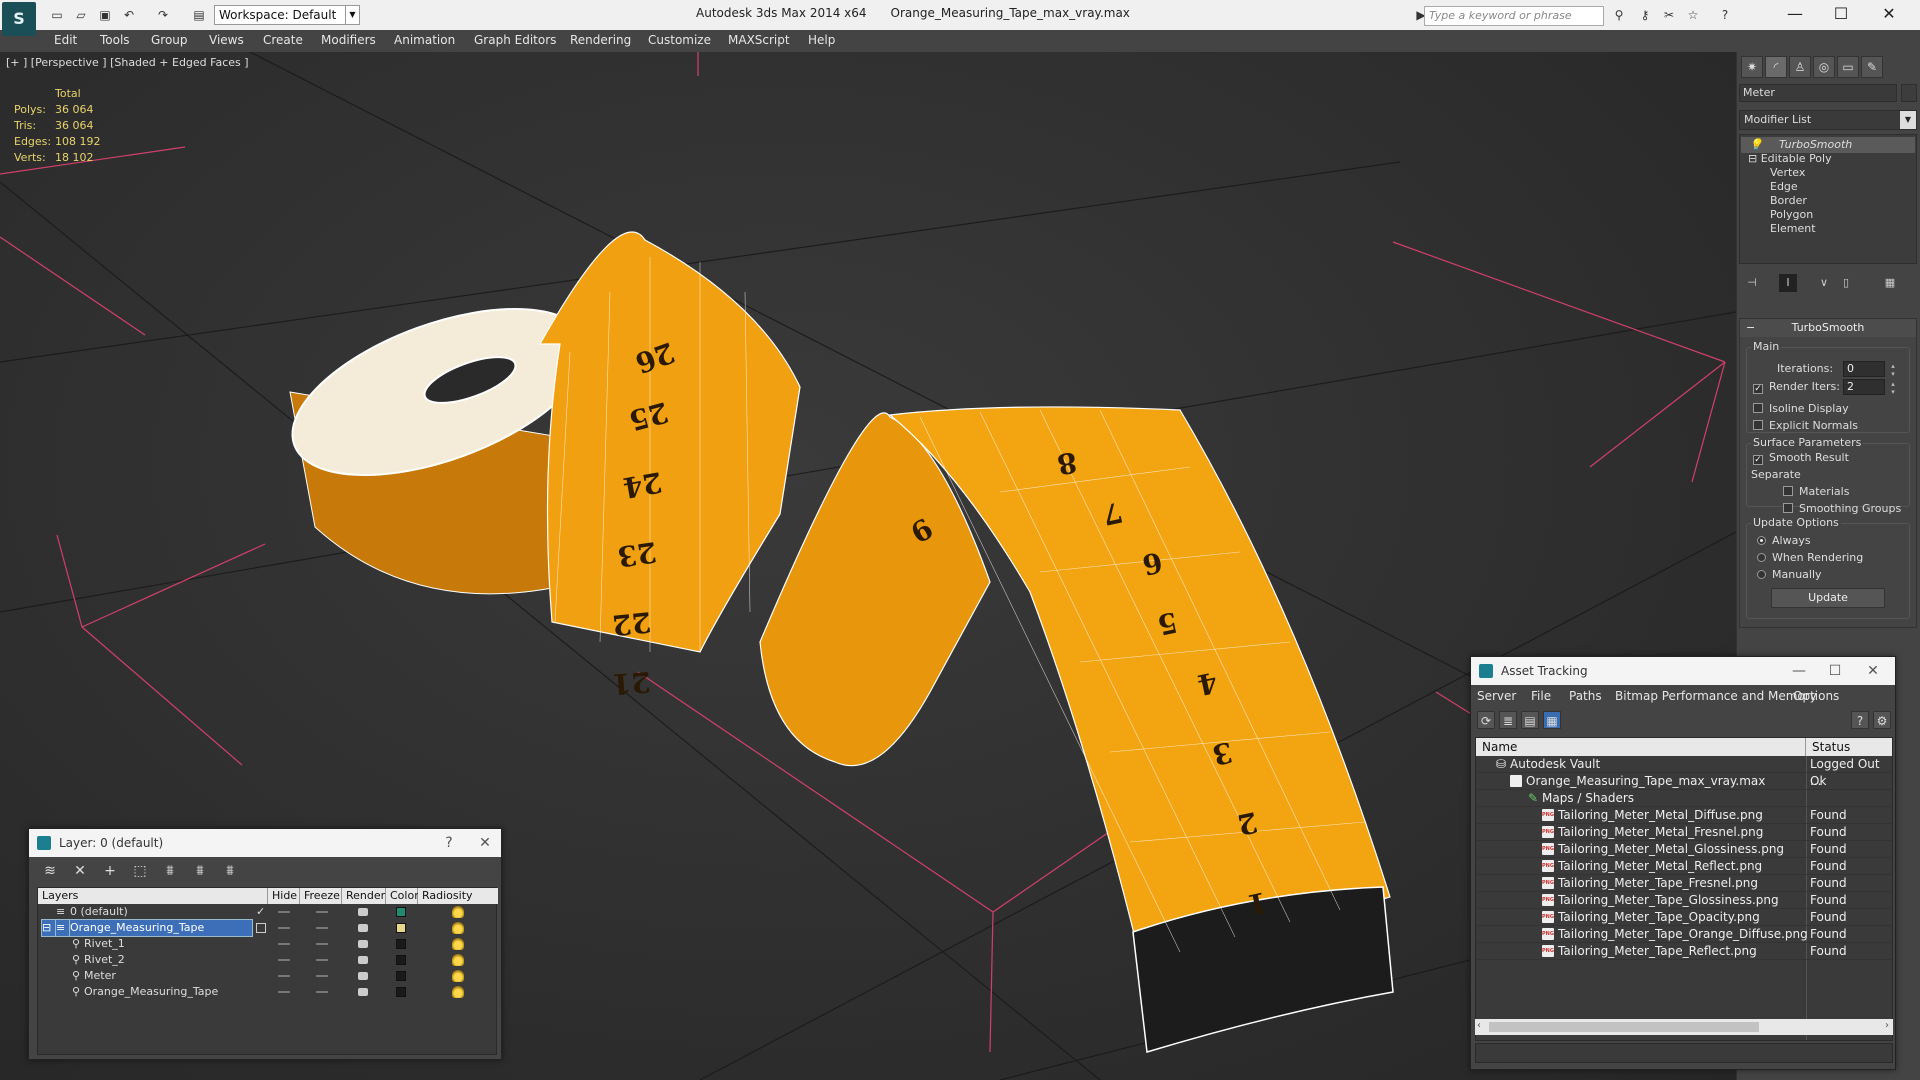  I want to click on minimize-button: —, so click(1795, 14).